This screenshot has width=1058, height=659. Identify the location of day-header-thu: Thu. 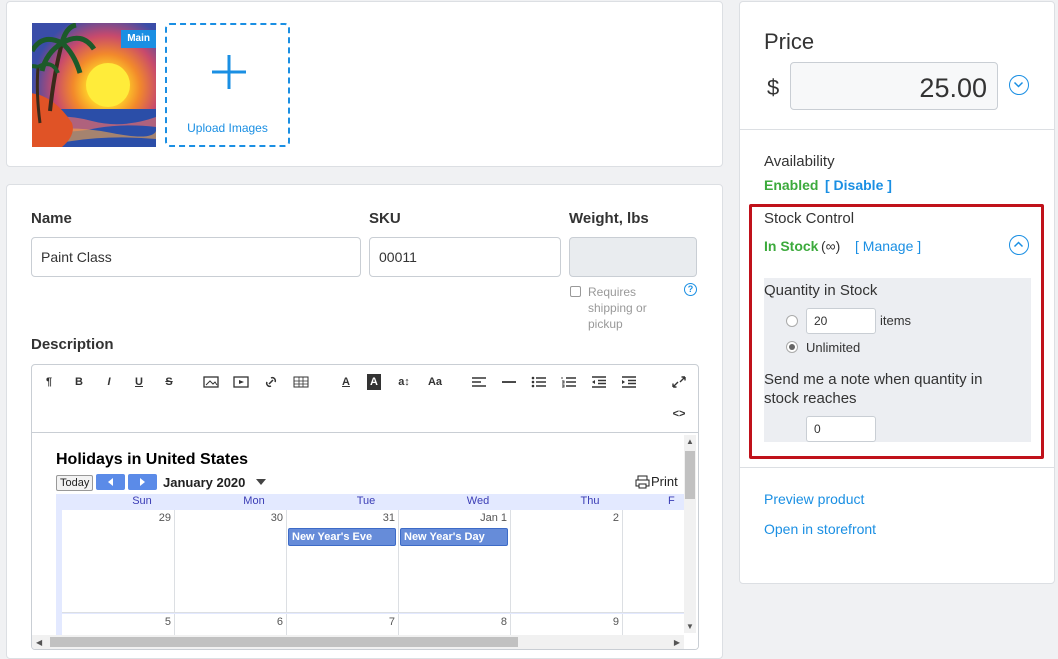
(590, 501).